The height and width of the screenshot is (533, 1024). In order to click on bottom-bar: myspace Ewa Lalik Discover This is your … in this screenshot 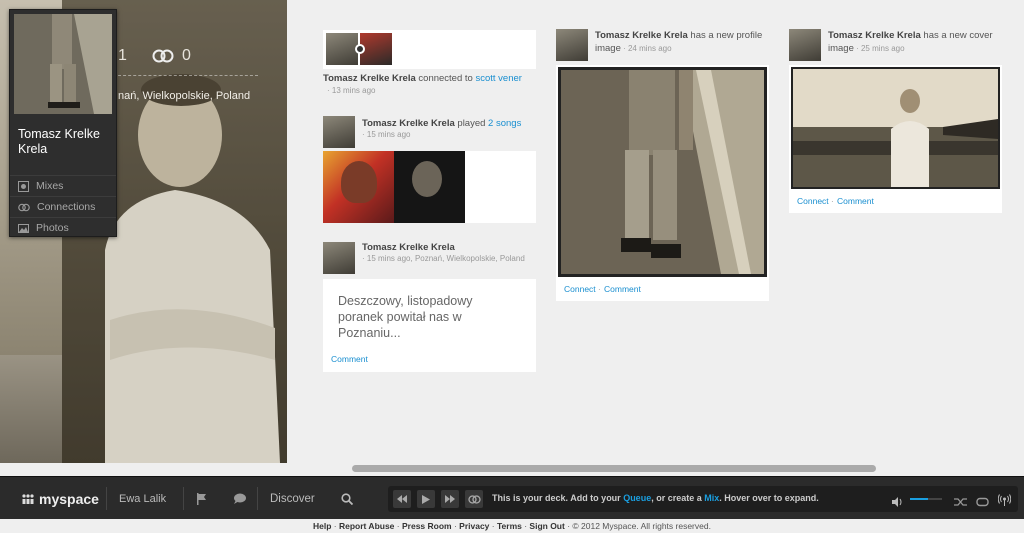, I will do `click(512, 497)`.